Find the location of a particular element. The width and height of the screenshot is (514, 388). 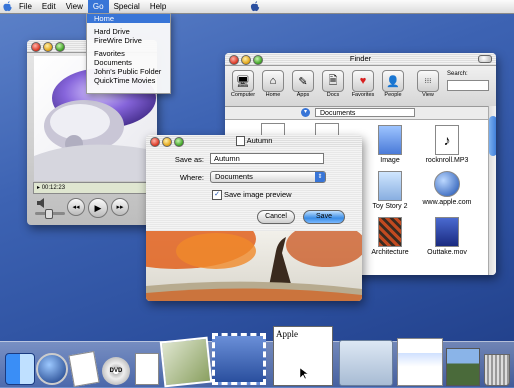

where-popup: Documents ⇕ is located at coordinates (268, 177).